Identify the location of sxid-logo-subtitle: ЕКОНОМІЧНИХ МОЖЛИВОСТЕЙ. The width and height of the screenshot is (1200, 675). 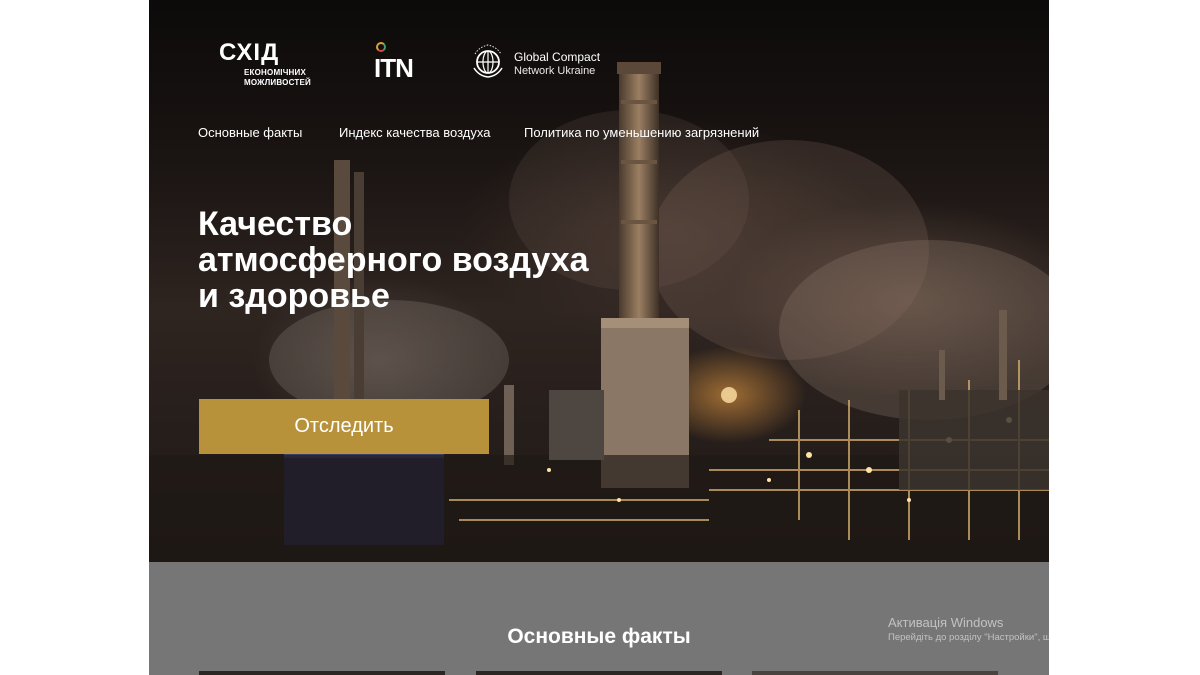
(277, 78).